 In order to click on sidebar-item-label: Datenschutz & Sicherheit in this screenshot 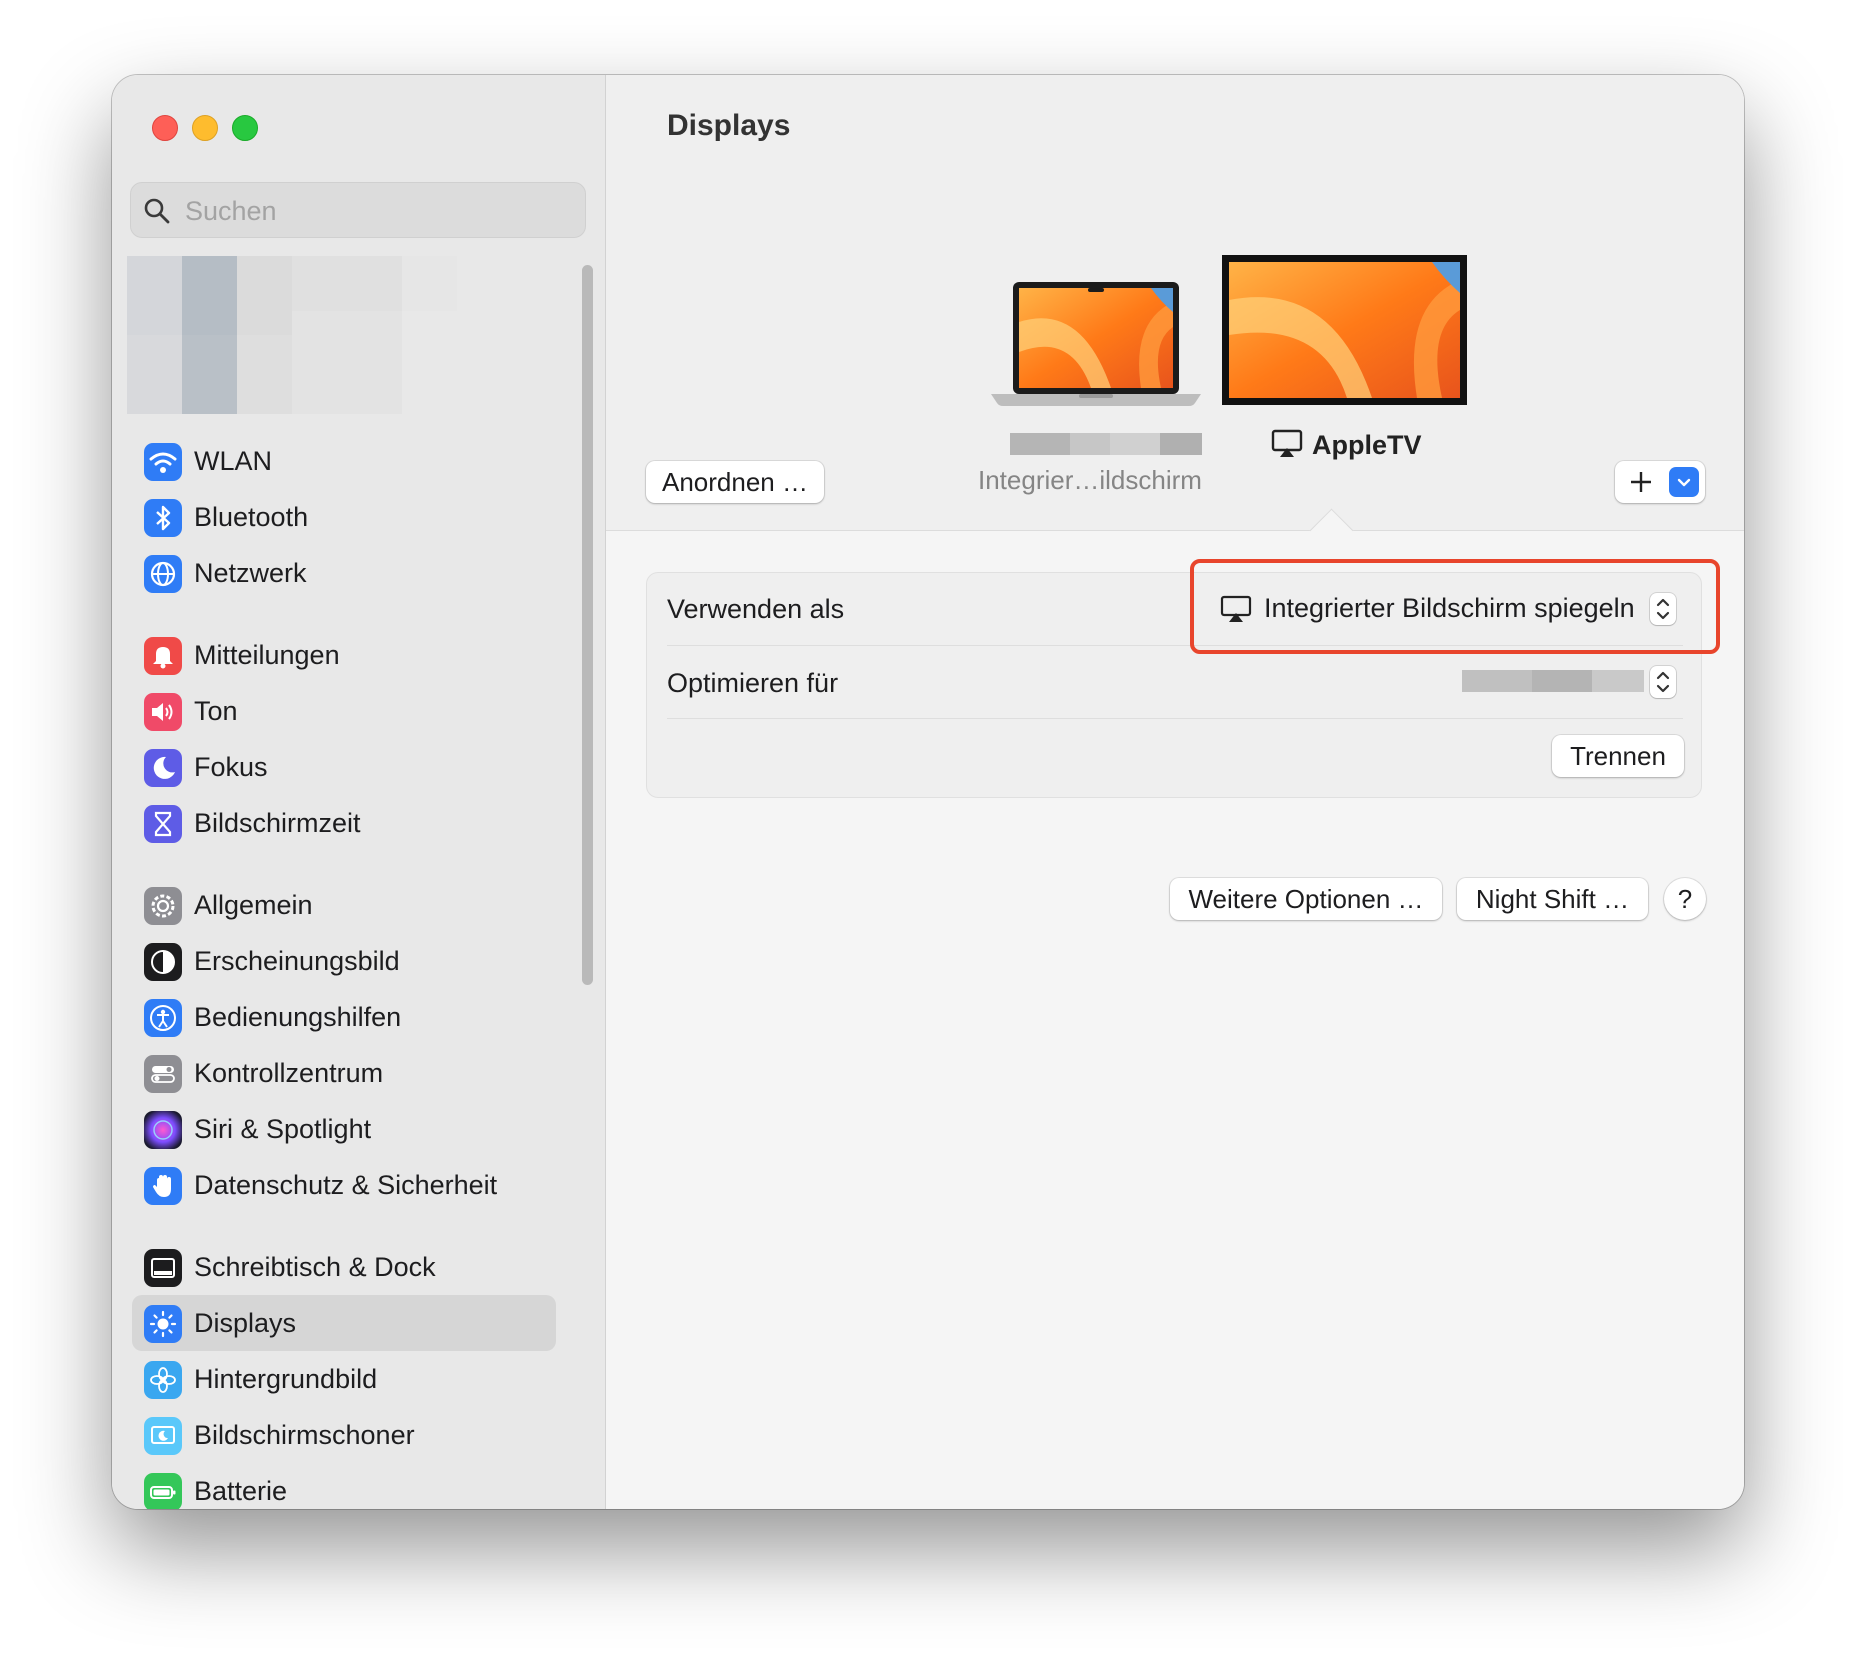, I will do `click(346, 1185)`.